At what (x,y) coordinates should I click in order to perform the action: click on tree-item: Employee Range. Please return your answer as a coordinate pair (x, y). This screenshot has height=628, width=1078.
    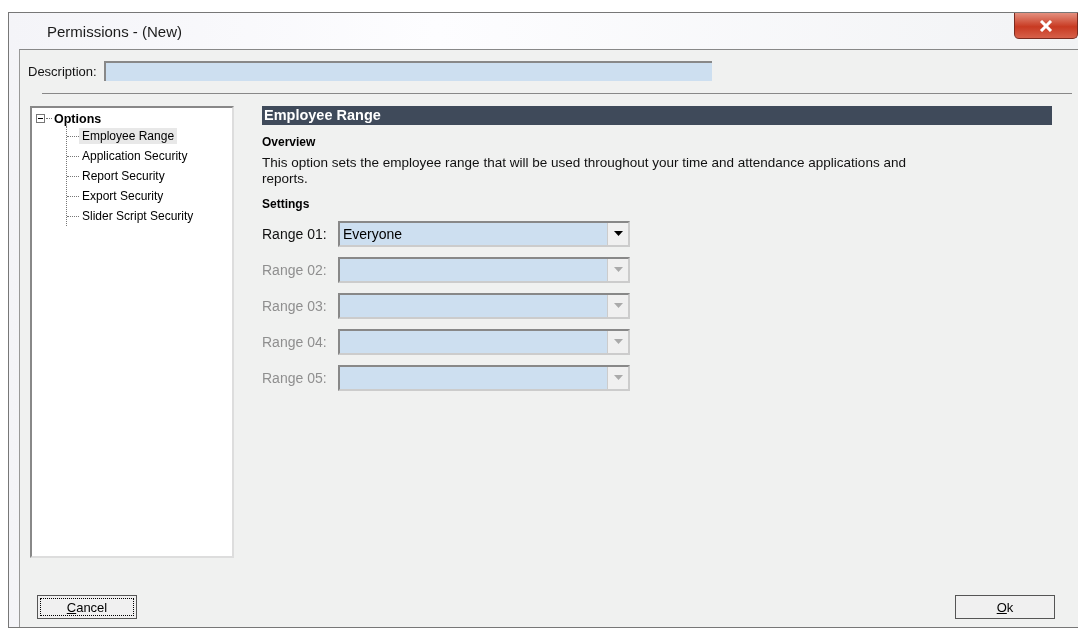
    Looking at the image, I should click on (128, 136).